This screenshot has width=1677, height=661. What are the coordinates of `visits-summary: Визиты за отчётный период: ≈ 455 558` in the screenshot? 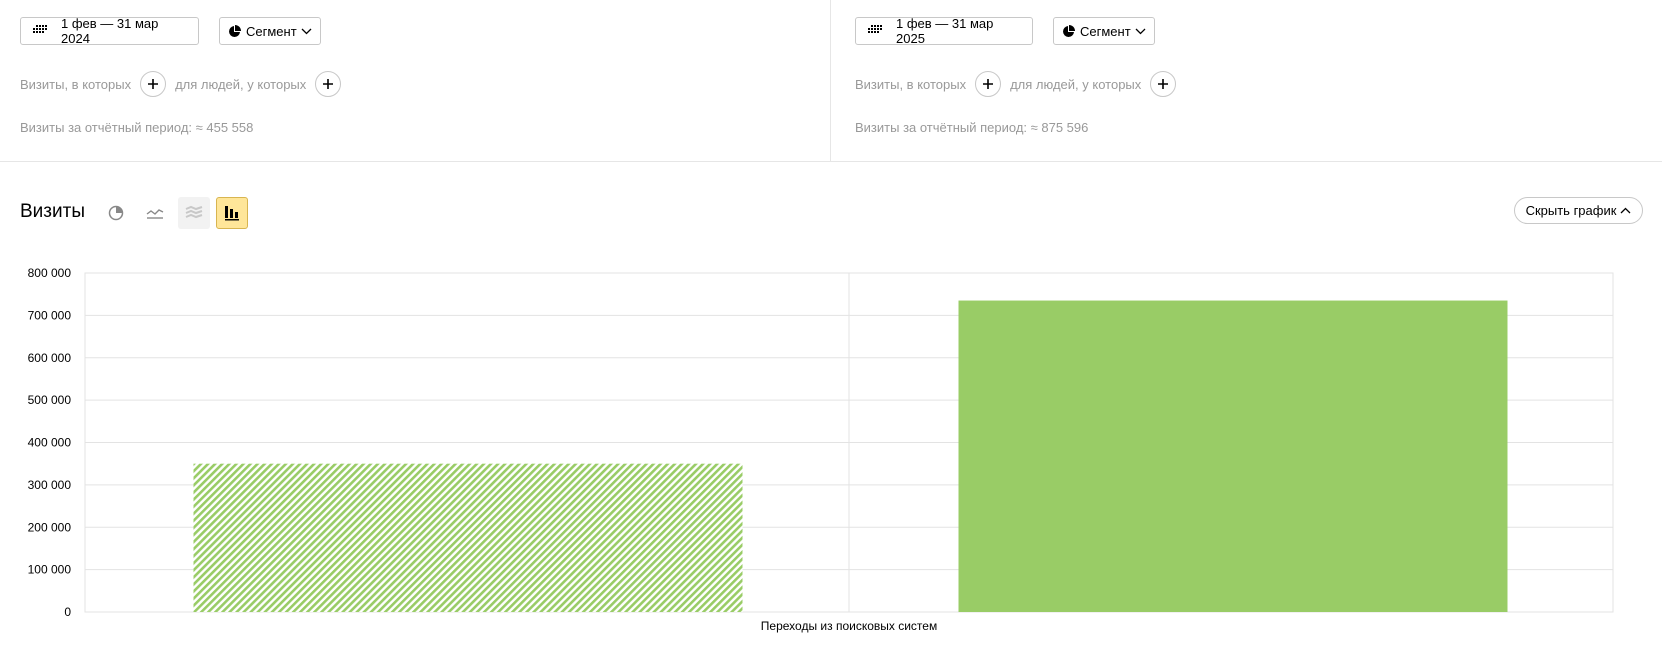 It's located at (137, 127).